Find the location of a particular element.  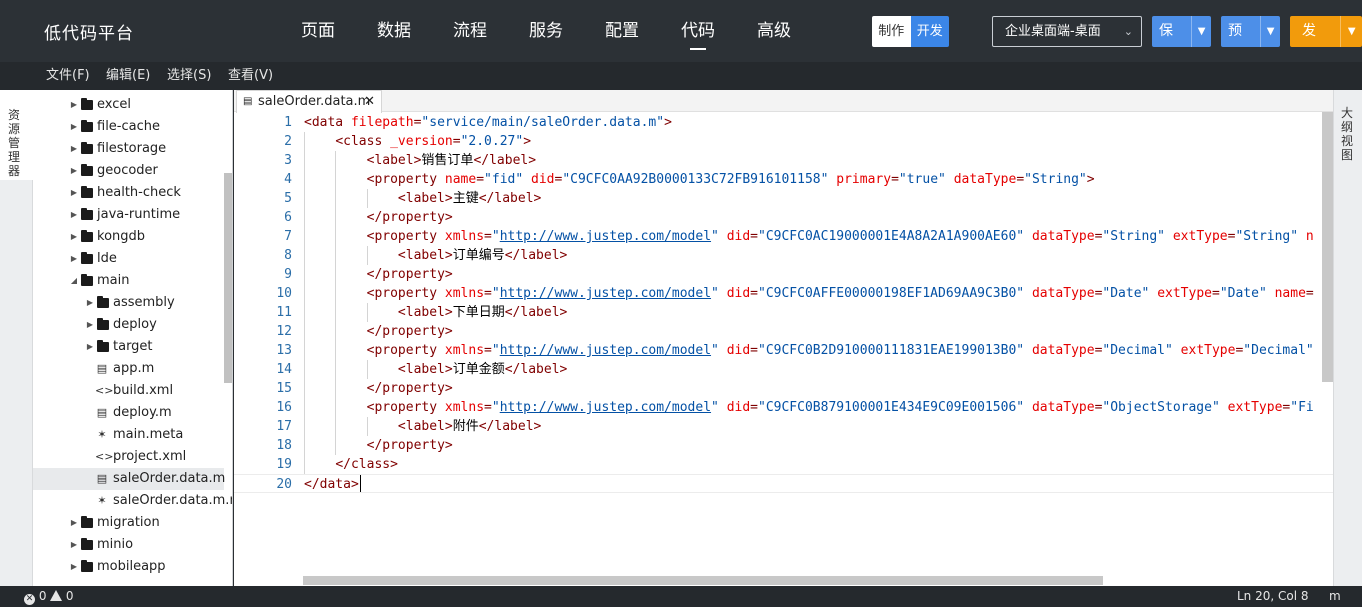

save-dropdown-caret-icon: ▼ is located at coordinates (1201, 31).